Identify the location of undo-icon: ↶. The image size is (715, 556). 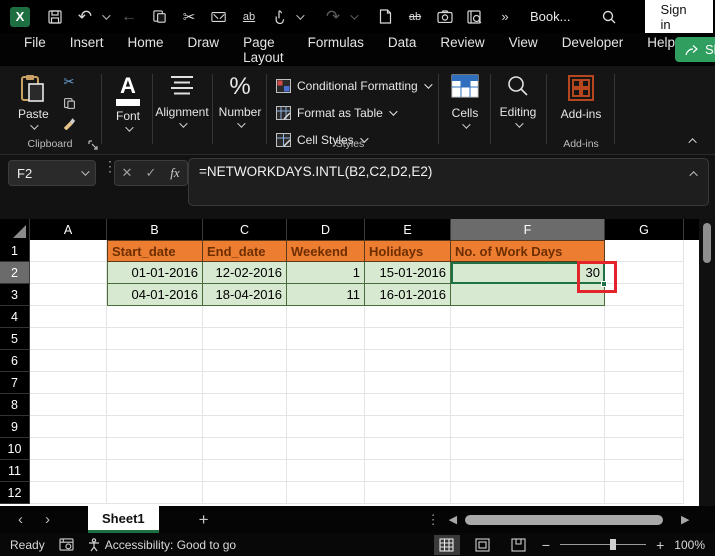
(85, 17).